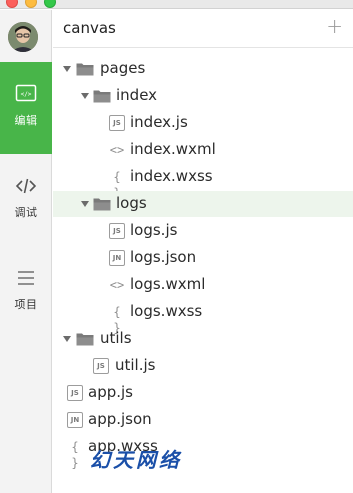  Describe the element at coordinates (136, 460) in the screenshot. I see `watermark: 幻天网络` at that location.